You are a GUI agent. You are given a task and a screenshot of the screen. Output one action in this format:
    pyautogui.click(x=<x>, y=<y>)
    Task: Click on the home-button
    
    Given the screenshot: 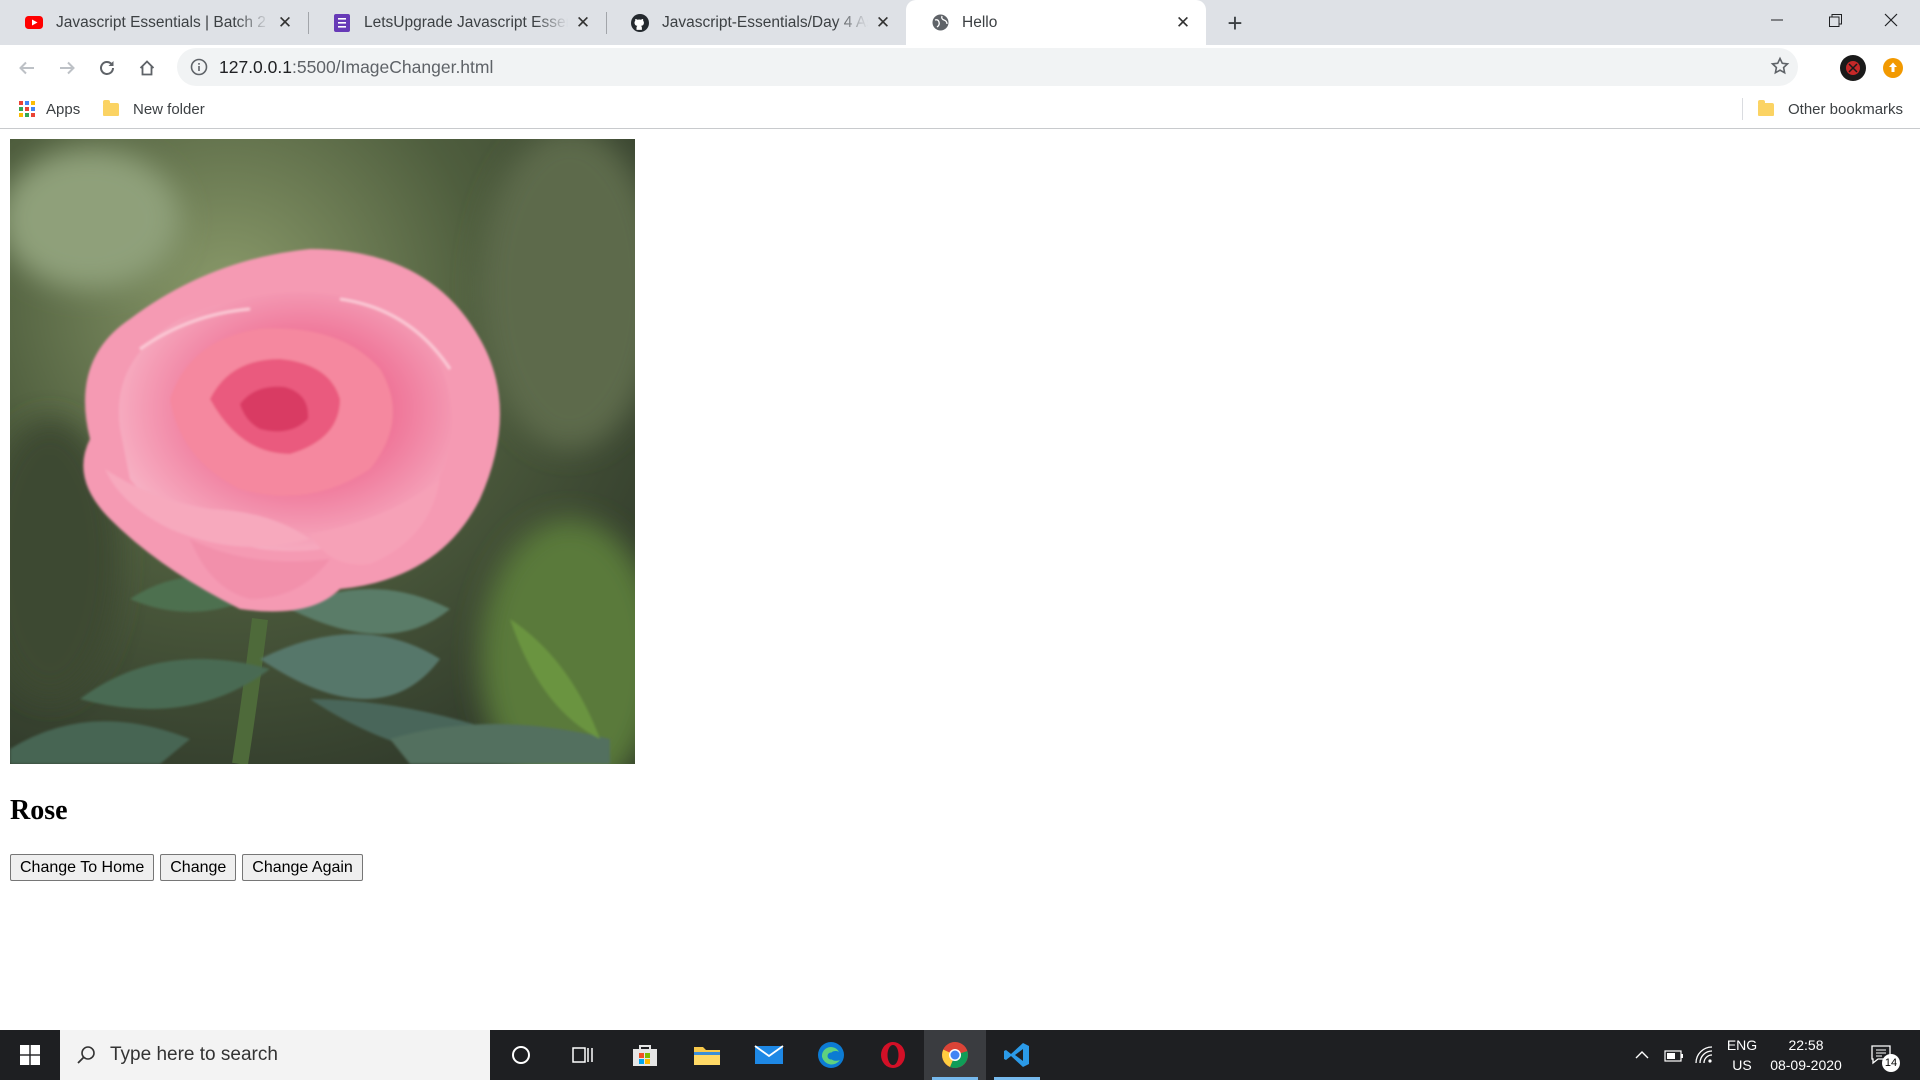 What is the action you would take?
    pyautogui.click(x=147, y=68)
    